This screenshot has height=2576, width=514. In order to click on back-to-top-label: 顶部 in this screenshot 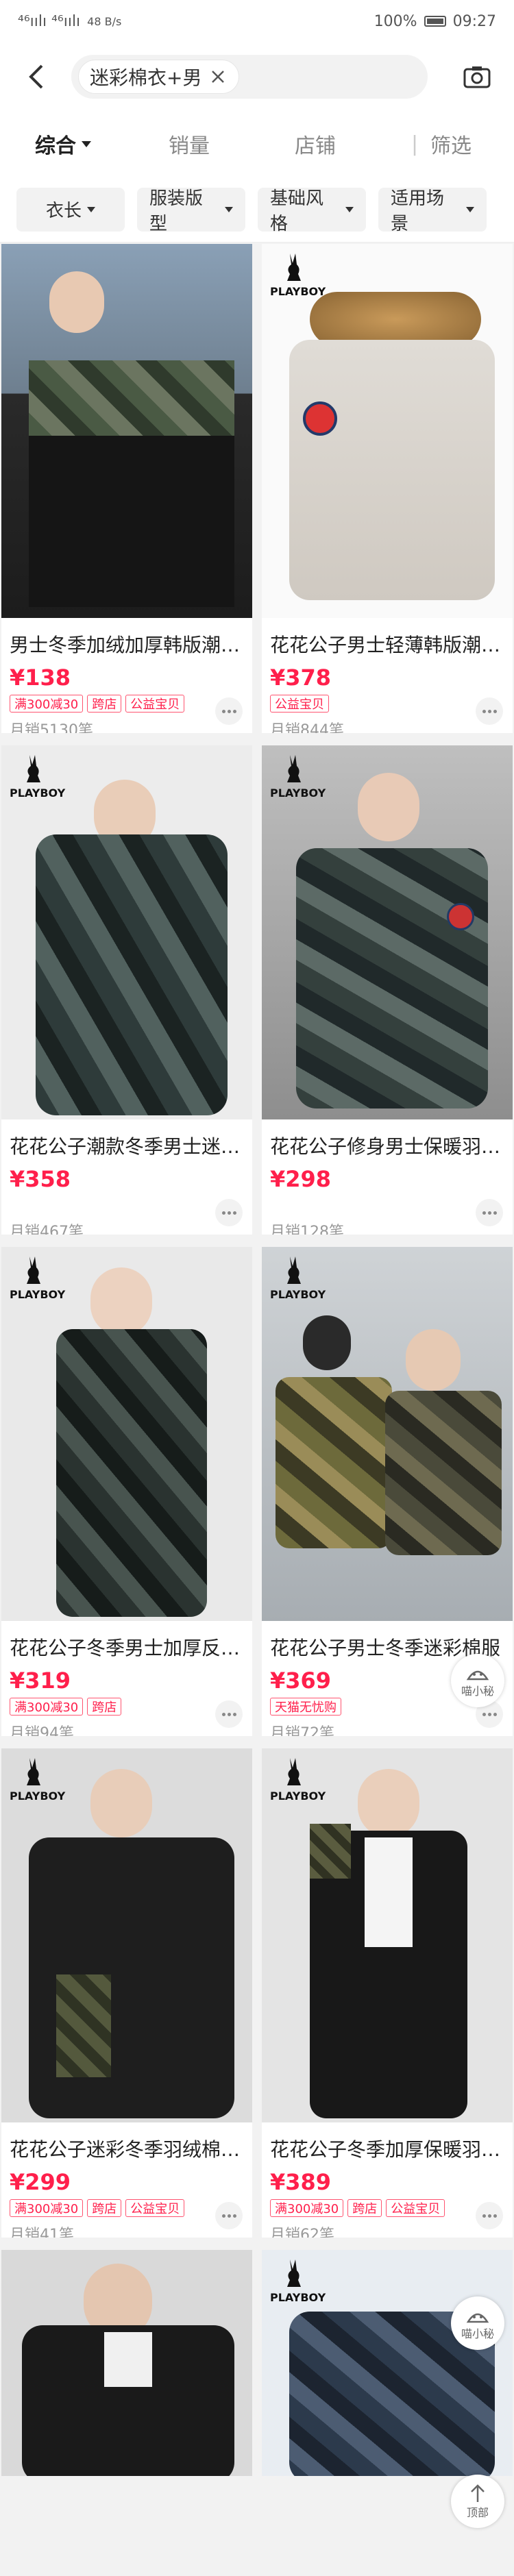, I will do `click(477, 2512)`.